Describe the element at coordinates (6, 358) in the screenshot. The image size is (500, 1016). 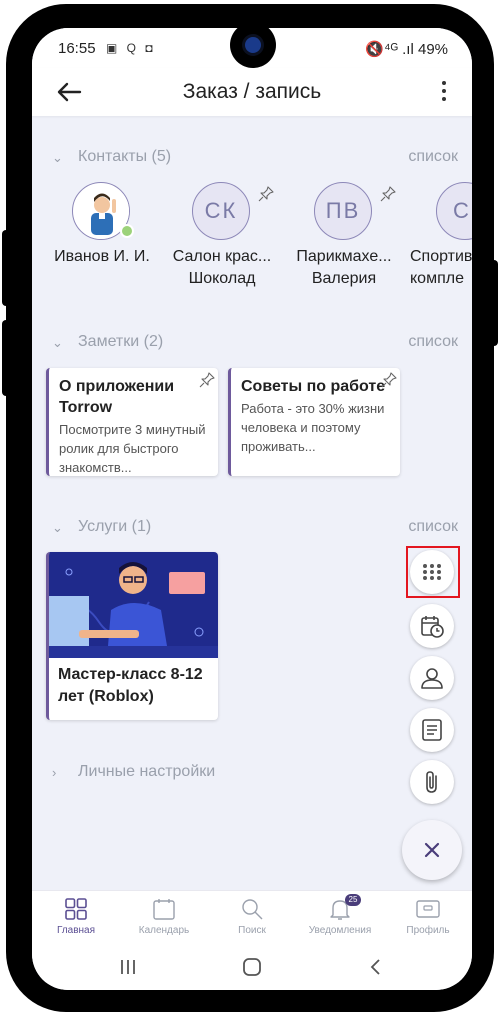
I see `power-button` at that location.